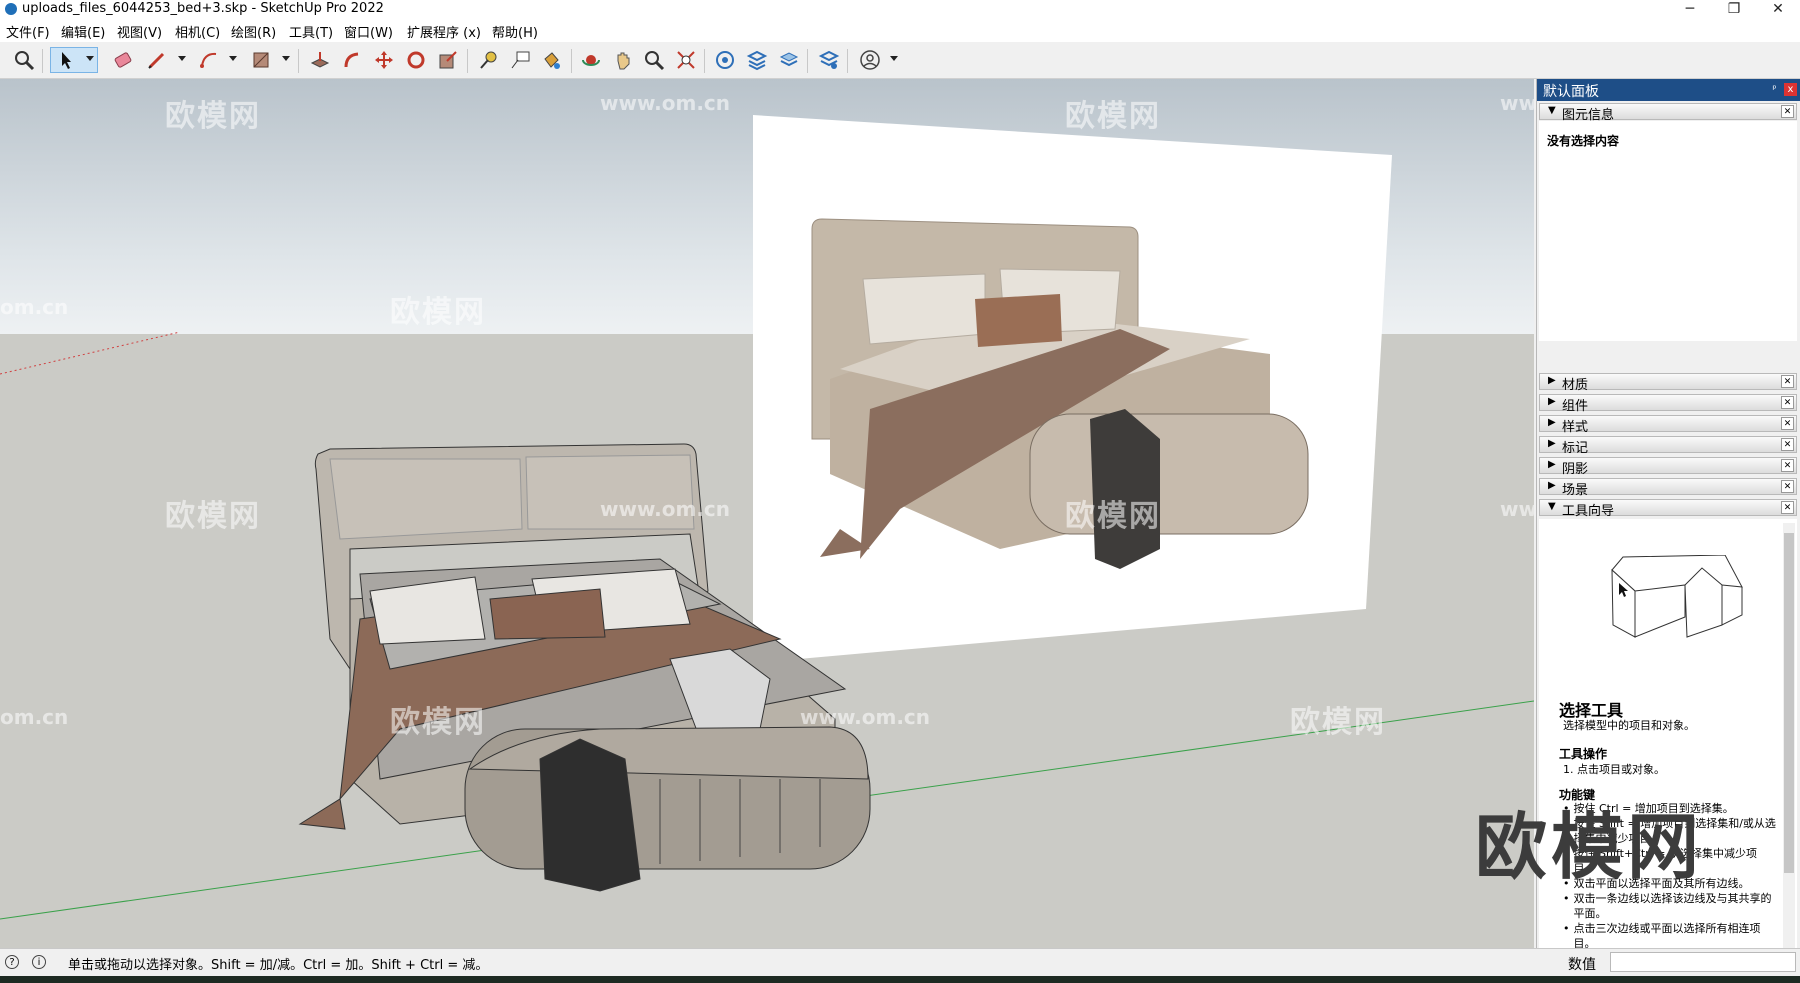 The image size is (1800, 983). Describe the element at coordinates (416, 60) in the screenshot. I see `rotate-icon` at that location.